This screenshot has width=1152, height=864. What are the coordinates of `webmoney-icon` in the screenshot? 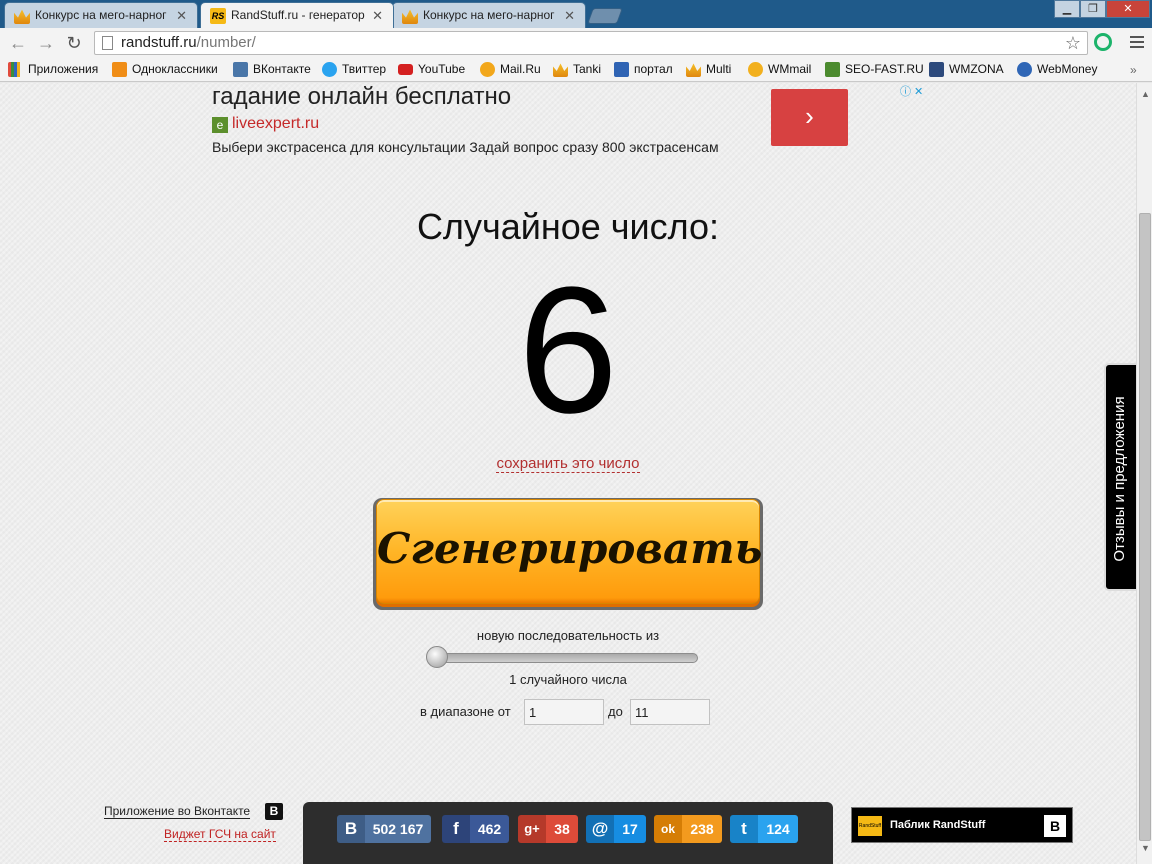 It's located at (1024, 69).